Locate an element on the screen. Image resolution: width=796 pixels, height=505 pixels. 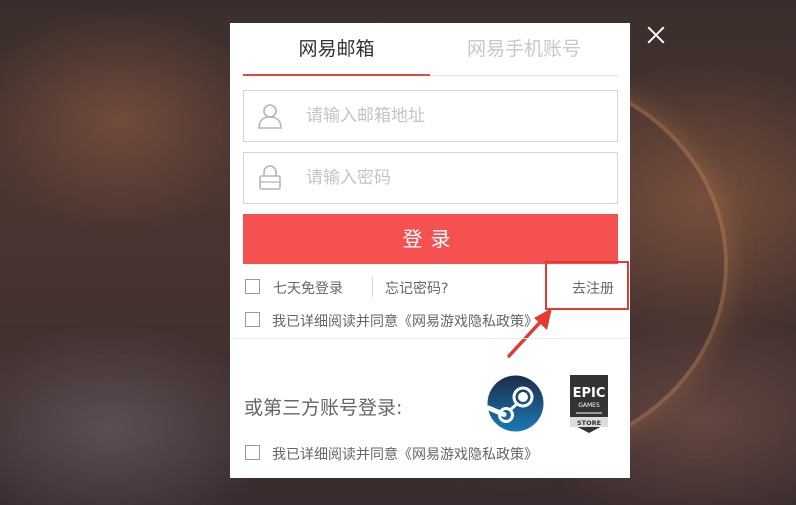
register-link: 去注册 is located at coordinates (593, 288).